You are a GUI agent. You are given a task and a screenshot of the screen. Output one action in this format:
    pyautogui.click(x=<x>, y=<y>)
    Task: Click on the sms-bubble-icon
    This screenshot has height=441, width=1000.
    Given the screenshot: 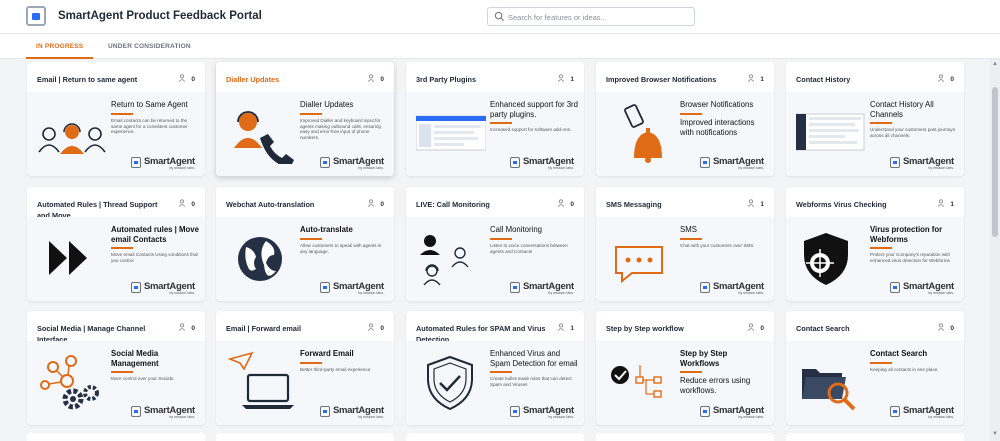 What is the action you would take?
    pyautogui.click(x=641, y=258)
    